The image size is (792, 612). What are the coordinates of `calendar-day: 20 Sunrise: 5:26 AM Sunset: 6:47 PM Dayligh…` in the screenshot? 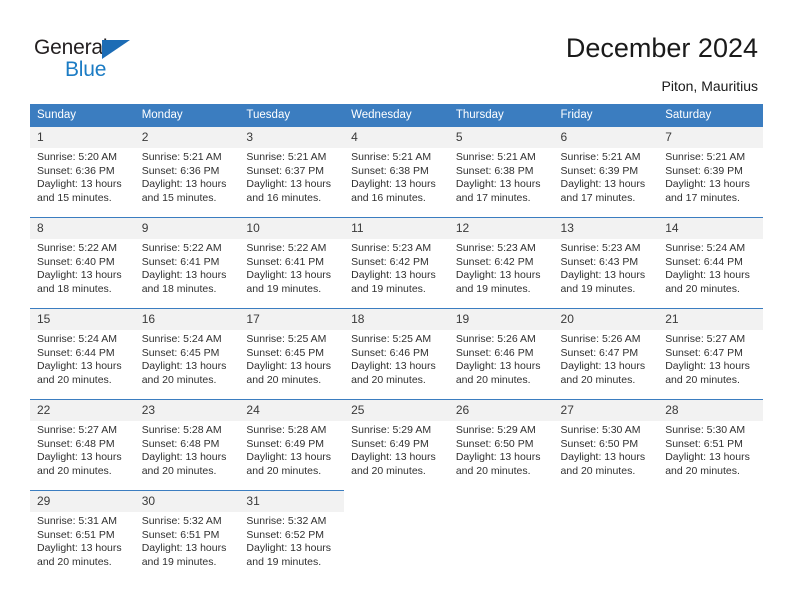 It's located at (606, 353).